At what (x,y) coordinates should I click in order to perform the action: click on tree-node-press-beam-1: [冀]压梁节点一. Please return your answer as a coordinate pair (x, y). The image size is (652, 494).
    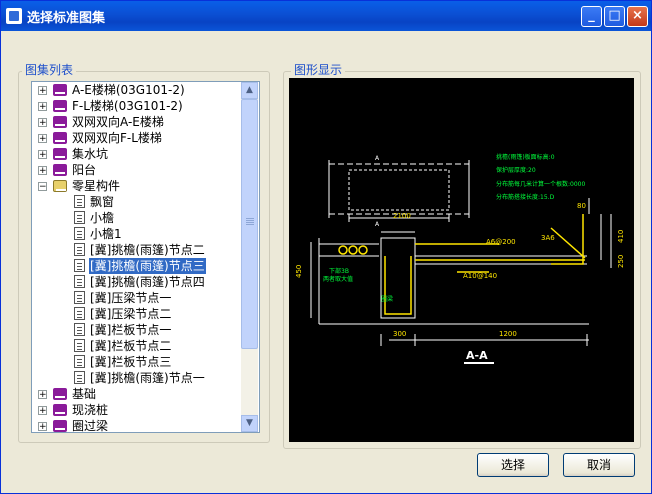
    Looking at the image, I should click on (137, 298).